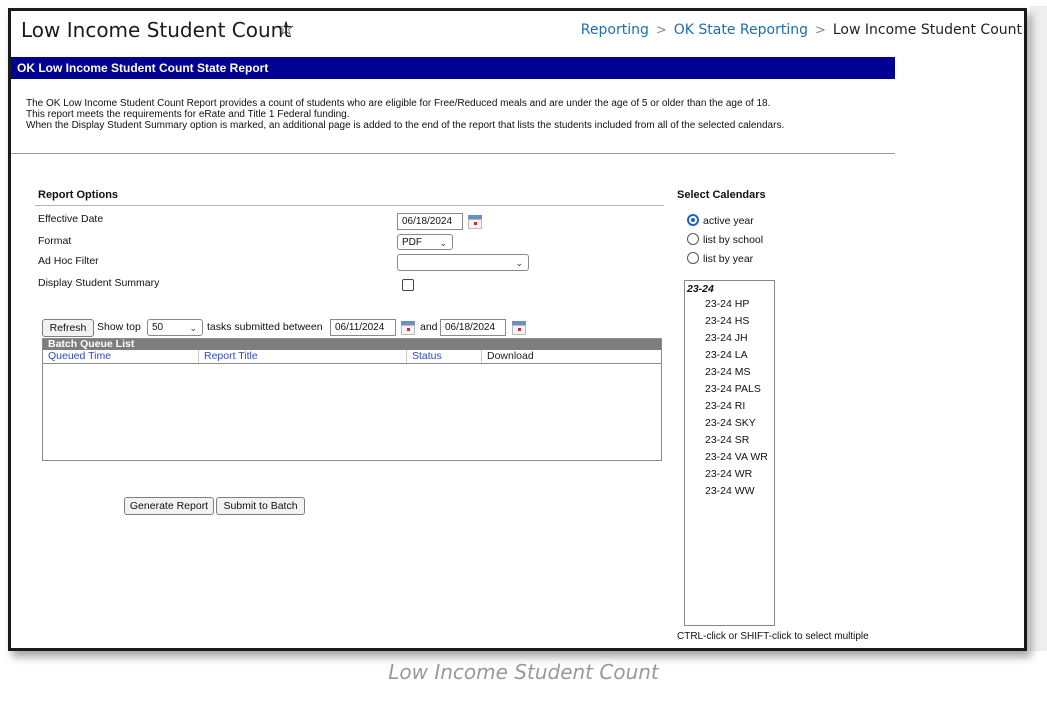 The width and height of the screenshot is (1047, 727). I want to click on ad-hoc-filter-label: Ad Hoc Filter, so click(68, 261).